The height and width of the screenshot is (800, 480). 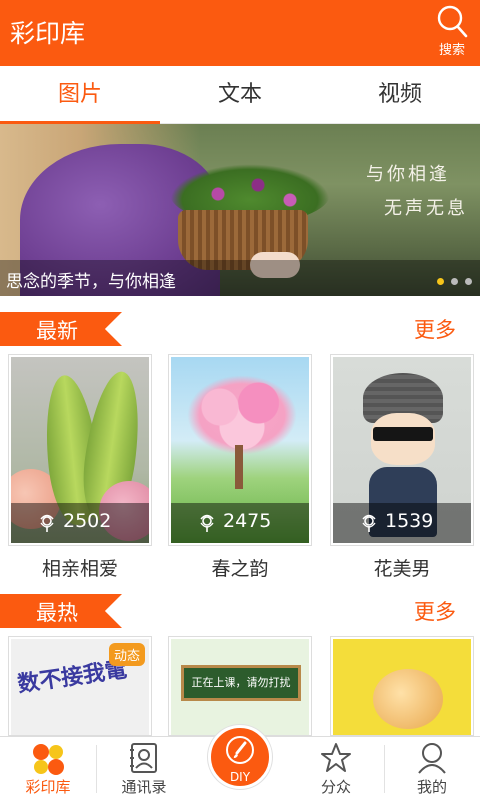 I want to click on app-logo-icon, so click(x=48, y=759).